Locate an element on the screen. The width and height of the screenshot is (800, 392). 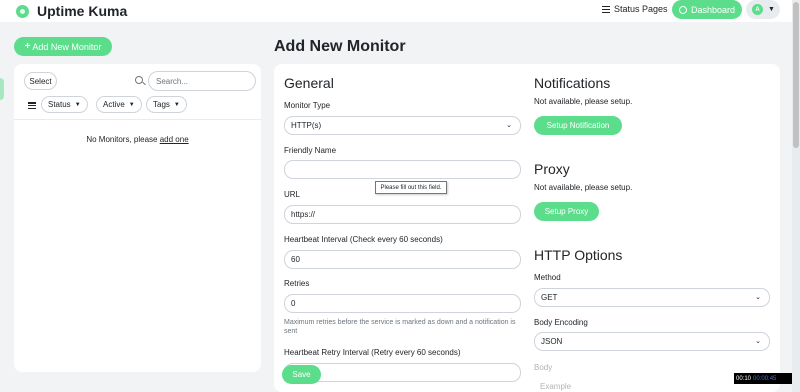
status-filter: Status ▼ is located at coordinates (64, 104).